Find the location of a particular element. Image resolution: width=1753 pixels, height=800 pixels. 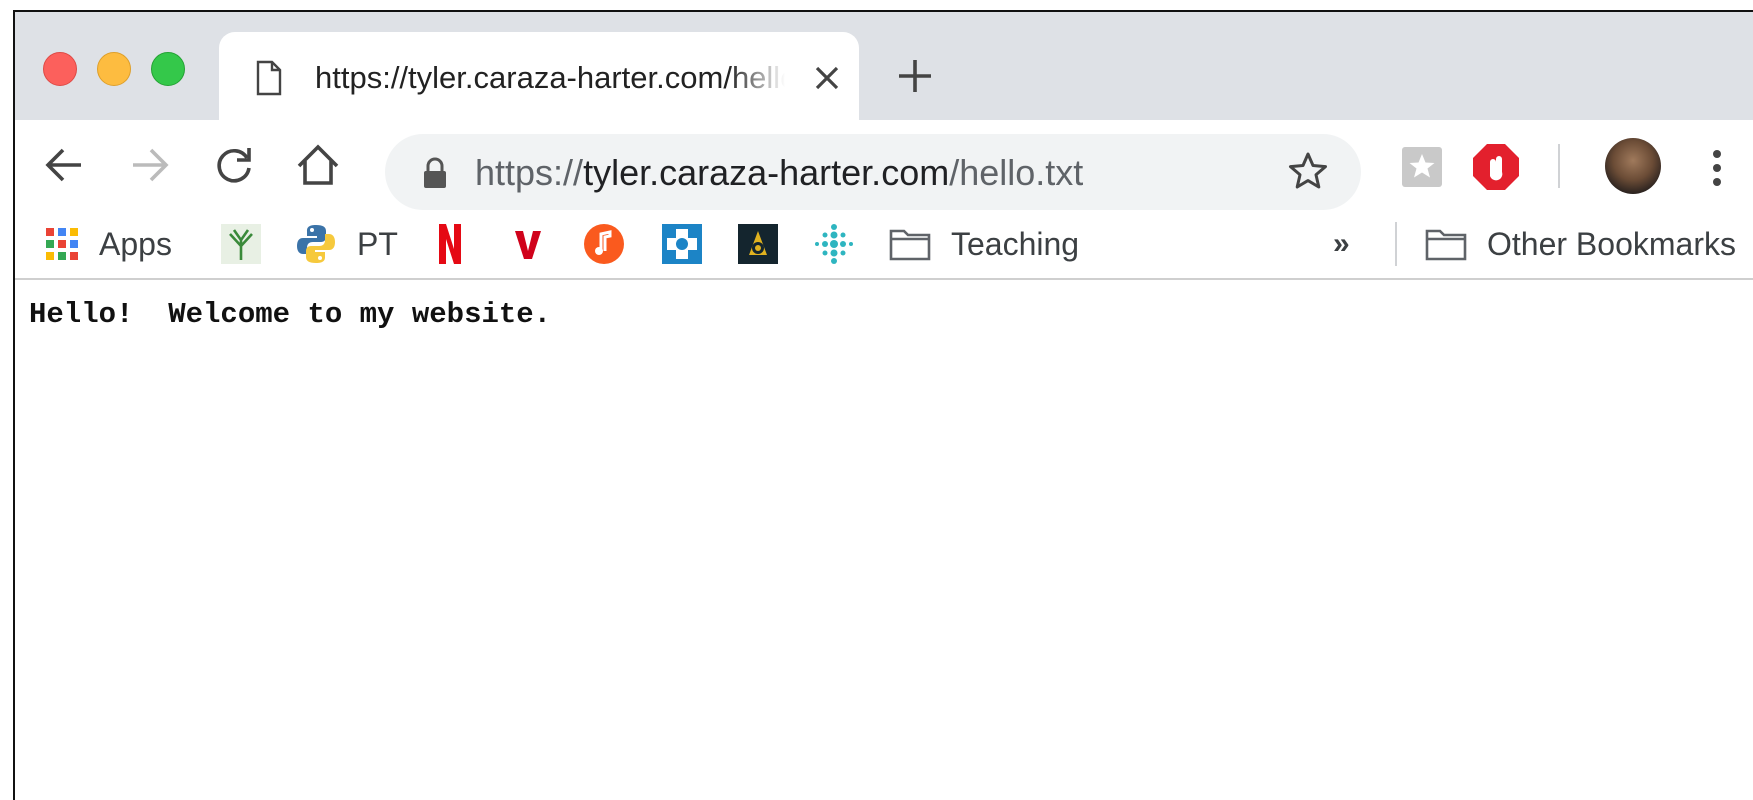

window-close-button is located at coordinates (60, 69).